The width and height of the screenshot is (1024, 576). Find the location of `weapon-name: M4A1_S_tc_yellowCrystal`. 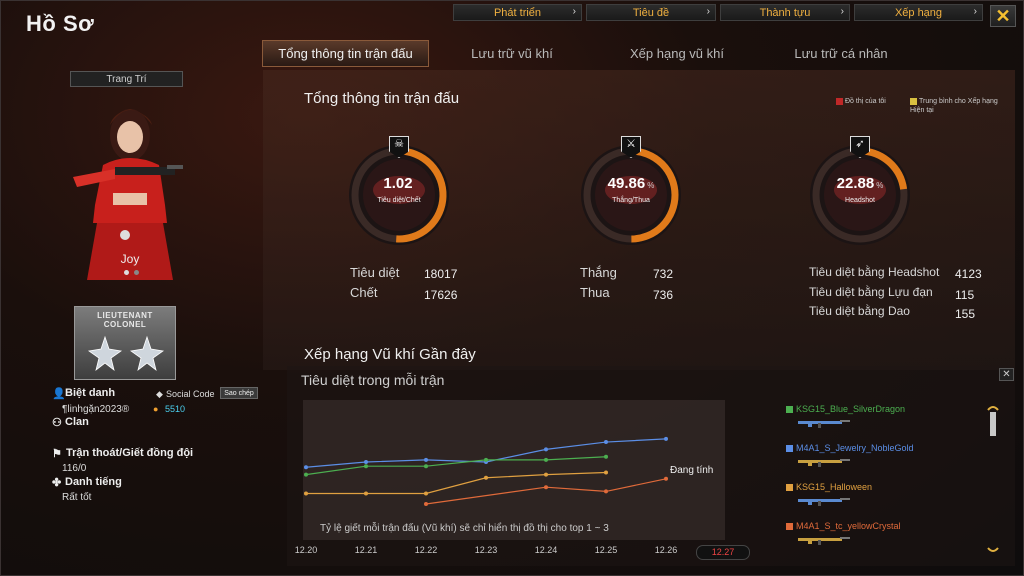

weapon-name: M4A1_S_tc_yellowCrystal is located at coordinates (848, 526).